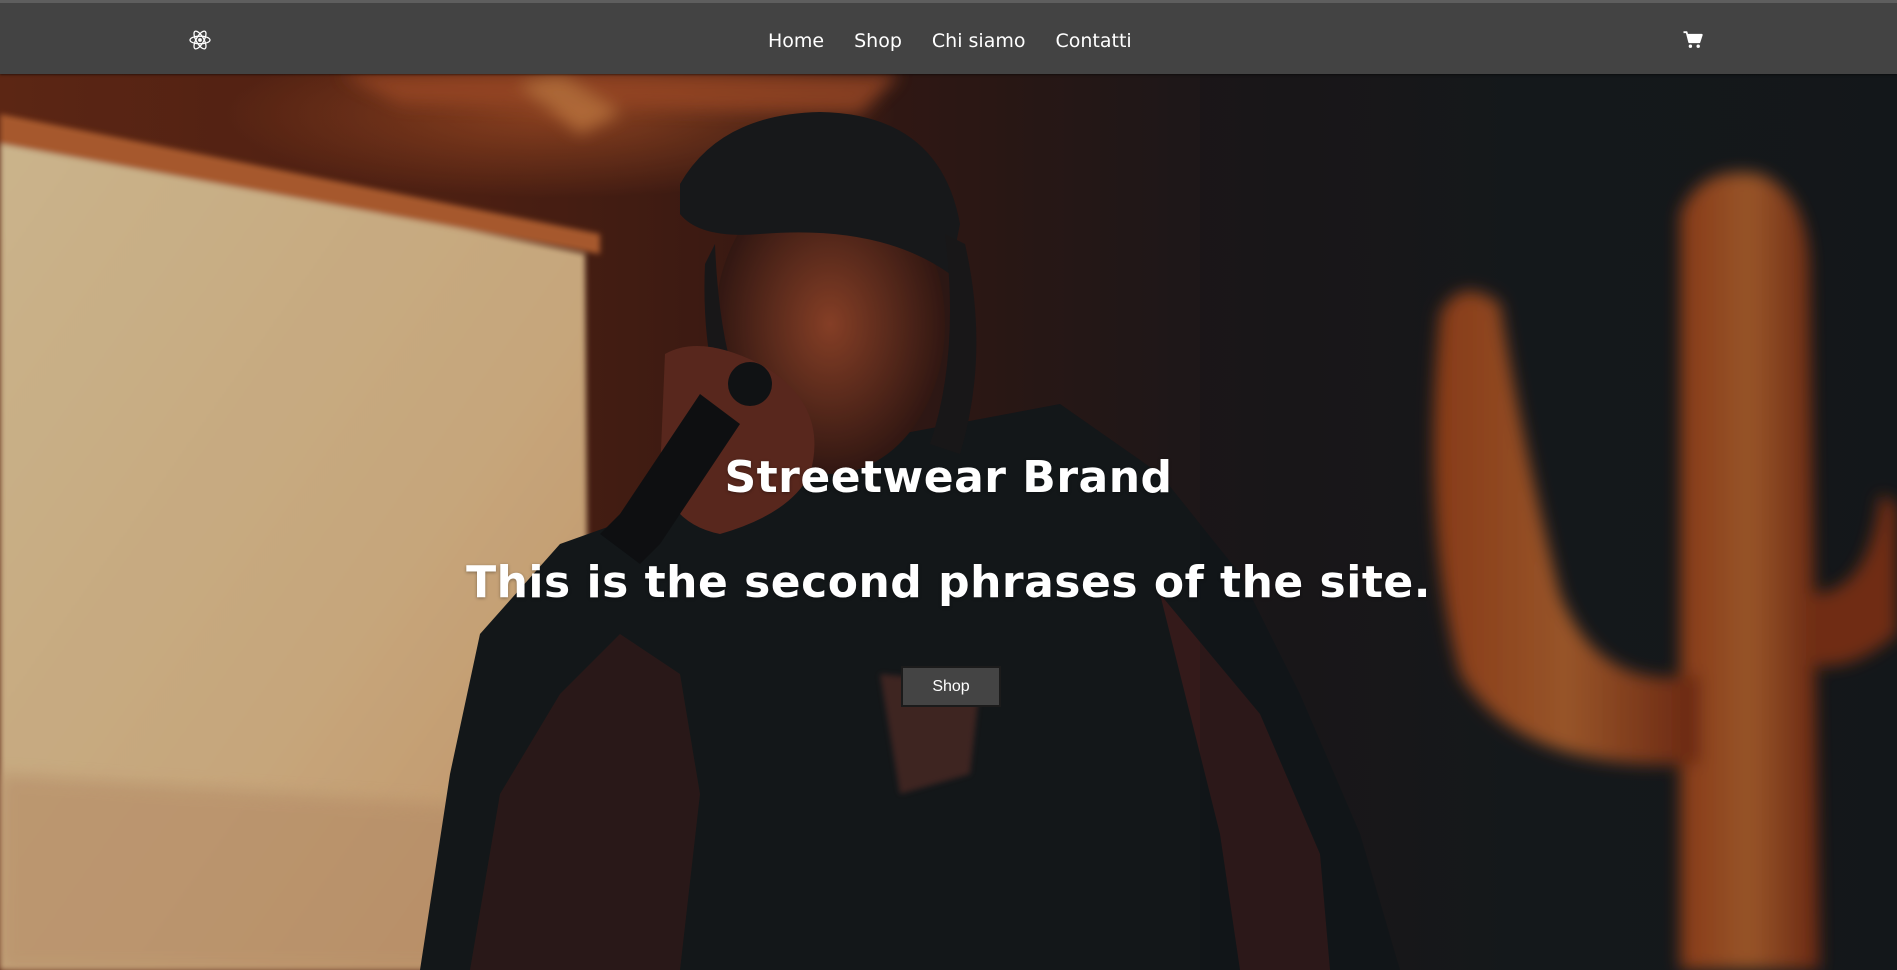  I want to click on hero-shop-button: Shop, so click(951, 686).